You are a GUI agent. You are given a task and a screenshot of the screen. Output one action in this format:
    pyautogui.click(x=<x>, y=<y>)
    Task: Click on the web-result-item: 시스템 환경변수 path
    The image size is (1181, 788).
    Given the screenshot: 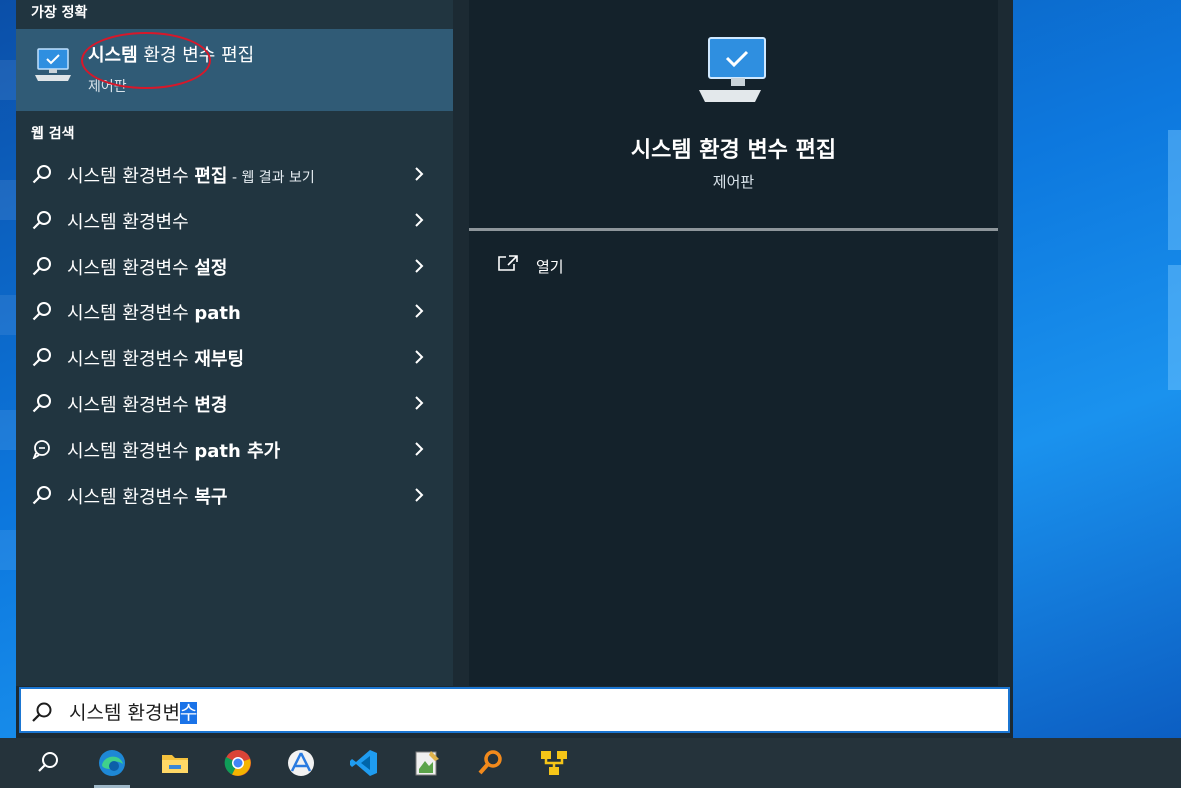 What is the action you would take?
    pyautogui.click(x=234, y=312)
    